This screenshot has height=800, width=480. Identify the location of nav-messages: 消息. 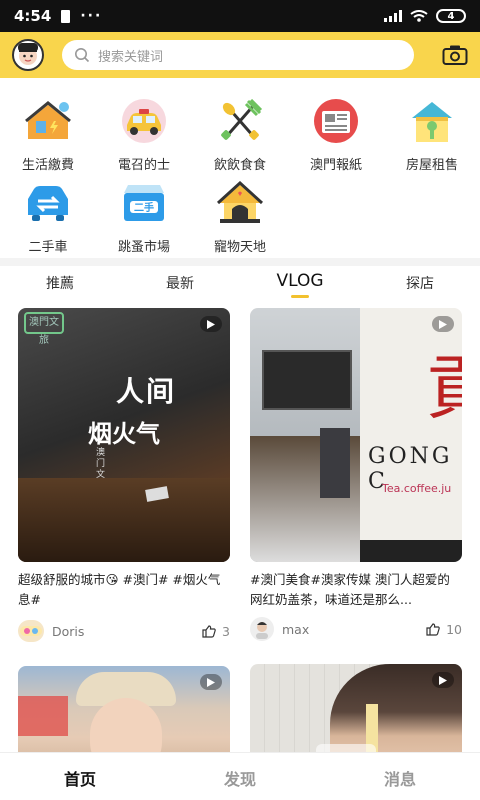
(400, 776).